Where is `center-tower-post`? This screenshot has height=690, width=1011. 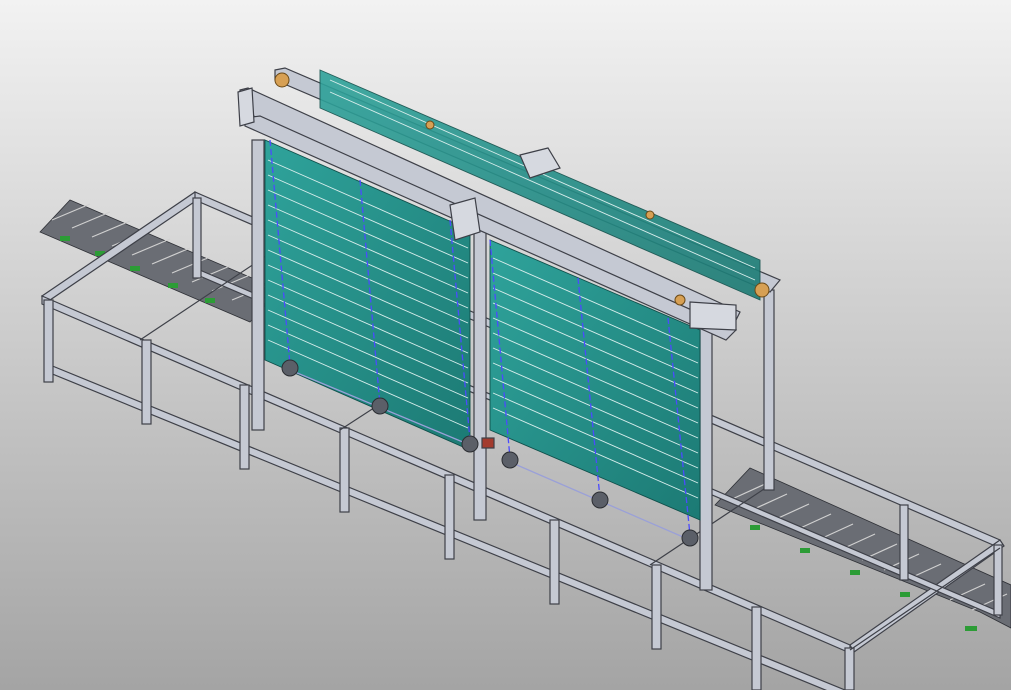 center-tower-post is located at coordinates (480, 372).